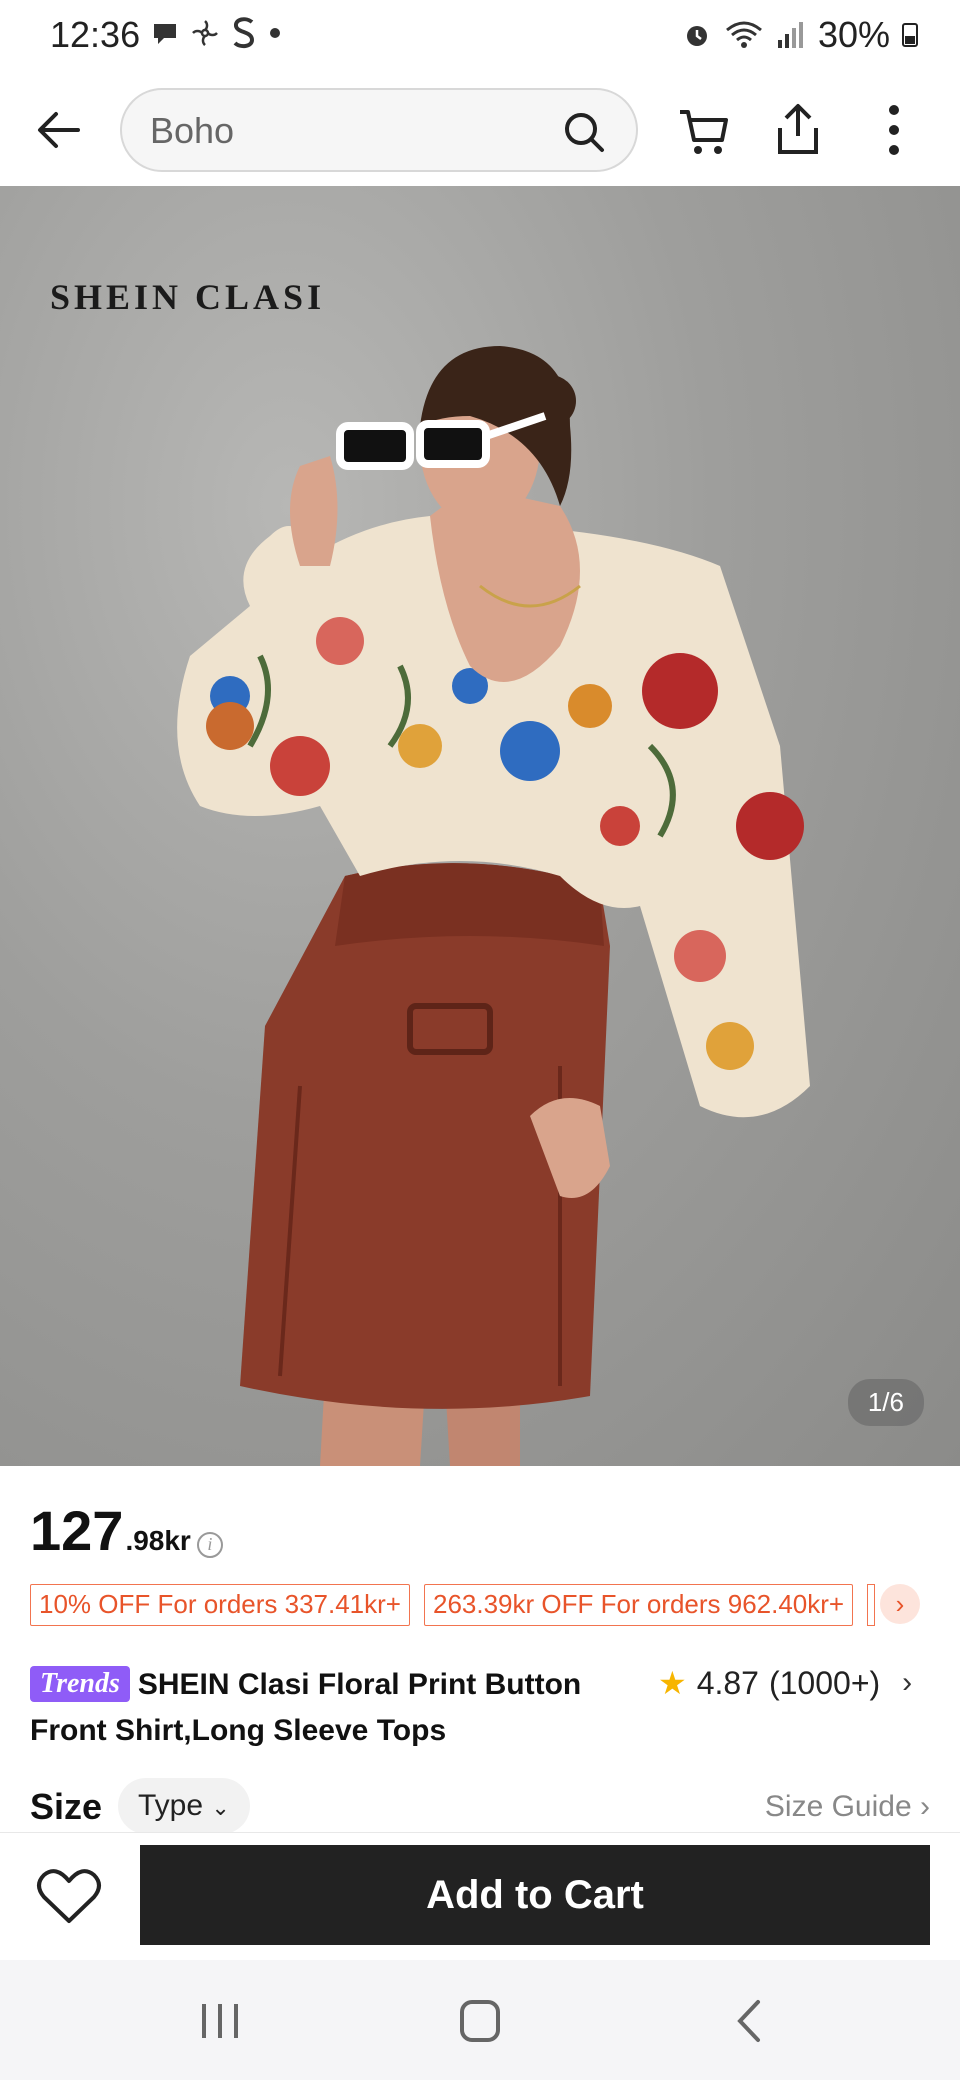 The height and width of the screenshot is (2080, 960). Describe the element at coordinates (480, 1806) in the screenshot. I see `size-row: Size Type ⌄ Size Guide ›` at that location.